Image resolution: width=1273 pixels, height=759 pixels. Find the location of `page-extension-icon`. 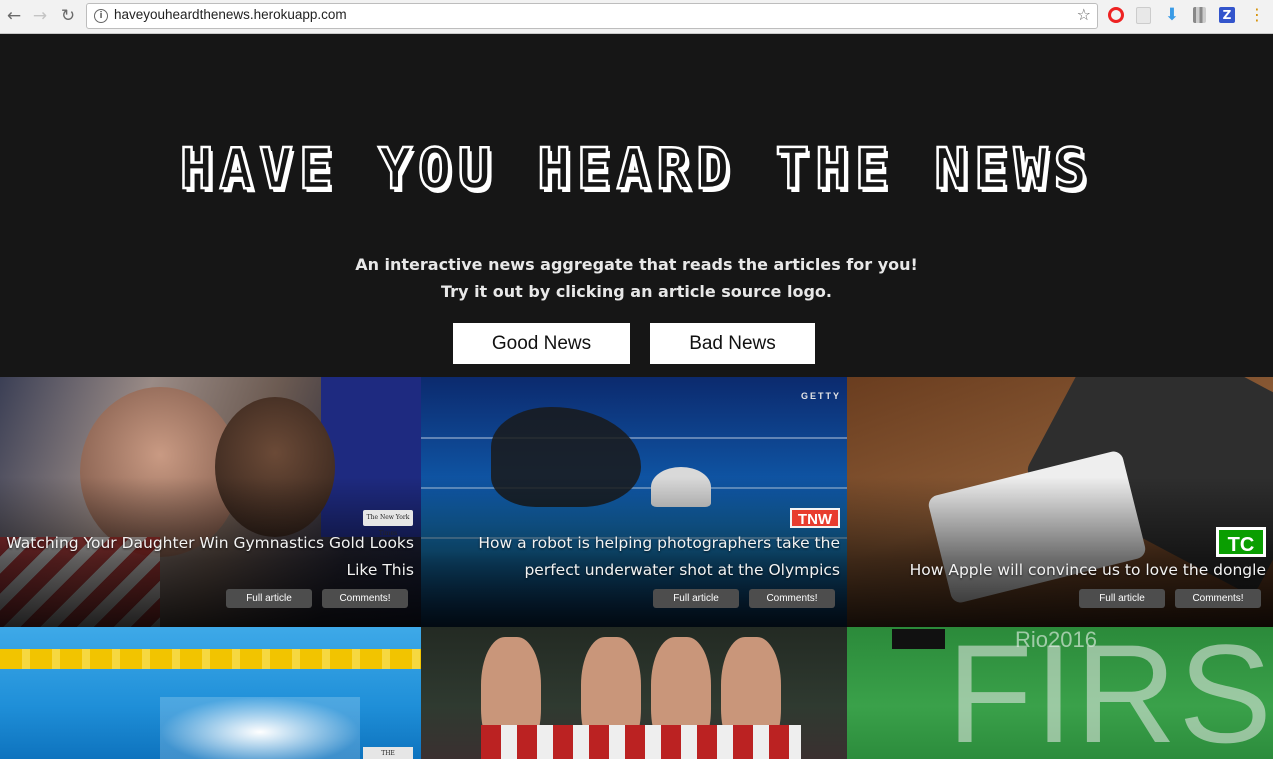

page-extension-icon is located at coordinates (1143, 15).